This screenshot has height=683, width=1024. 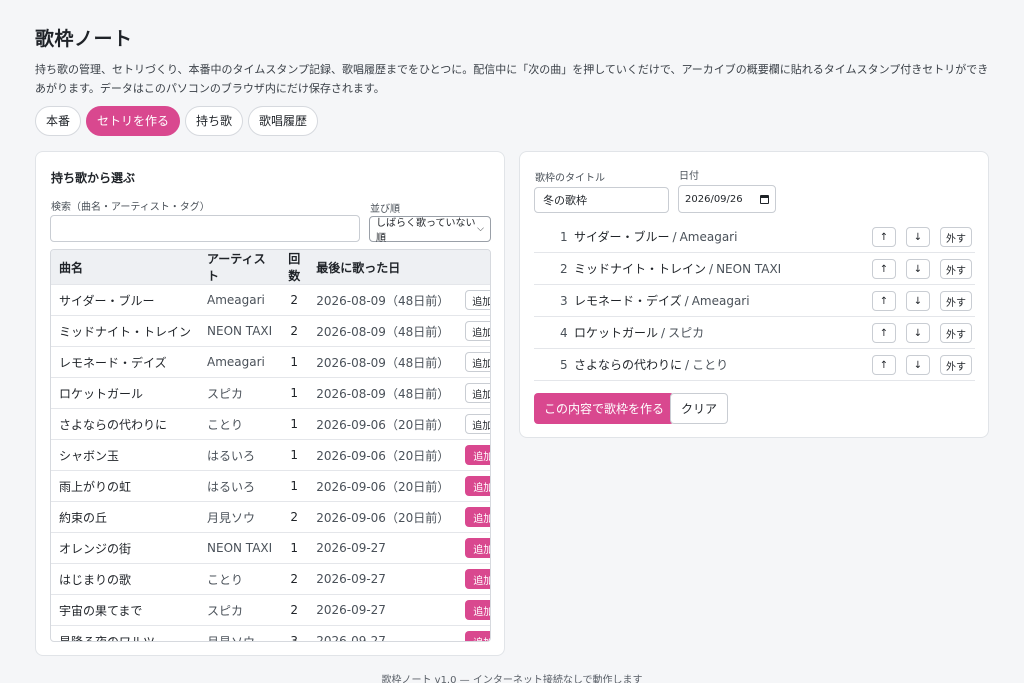 I want to click on setlist-item-artist: Ameagari, so click(x=708, y=236).